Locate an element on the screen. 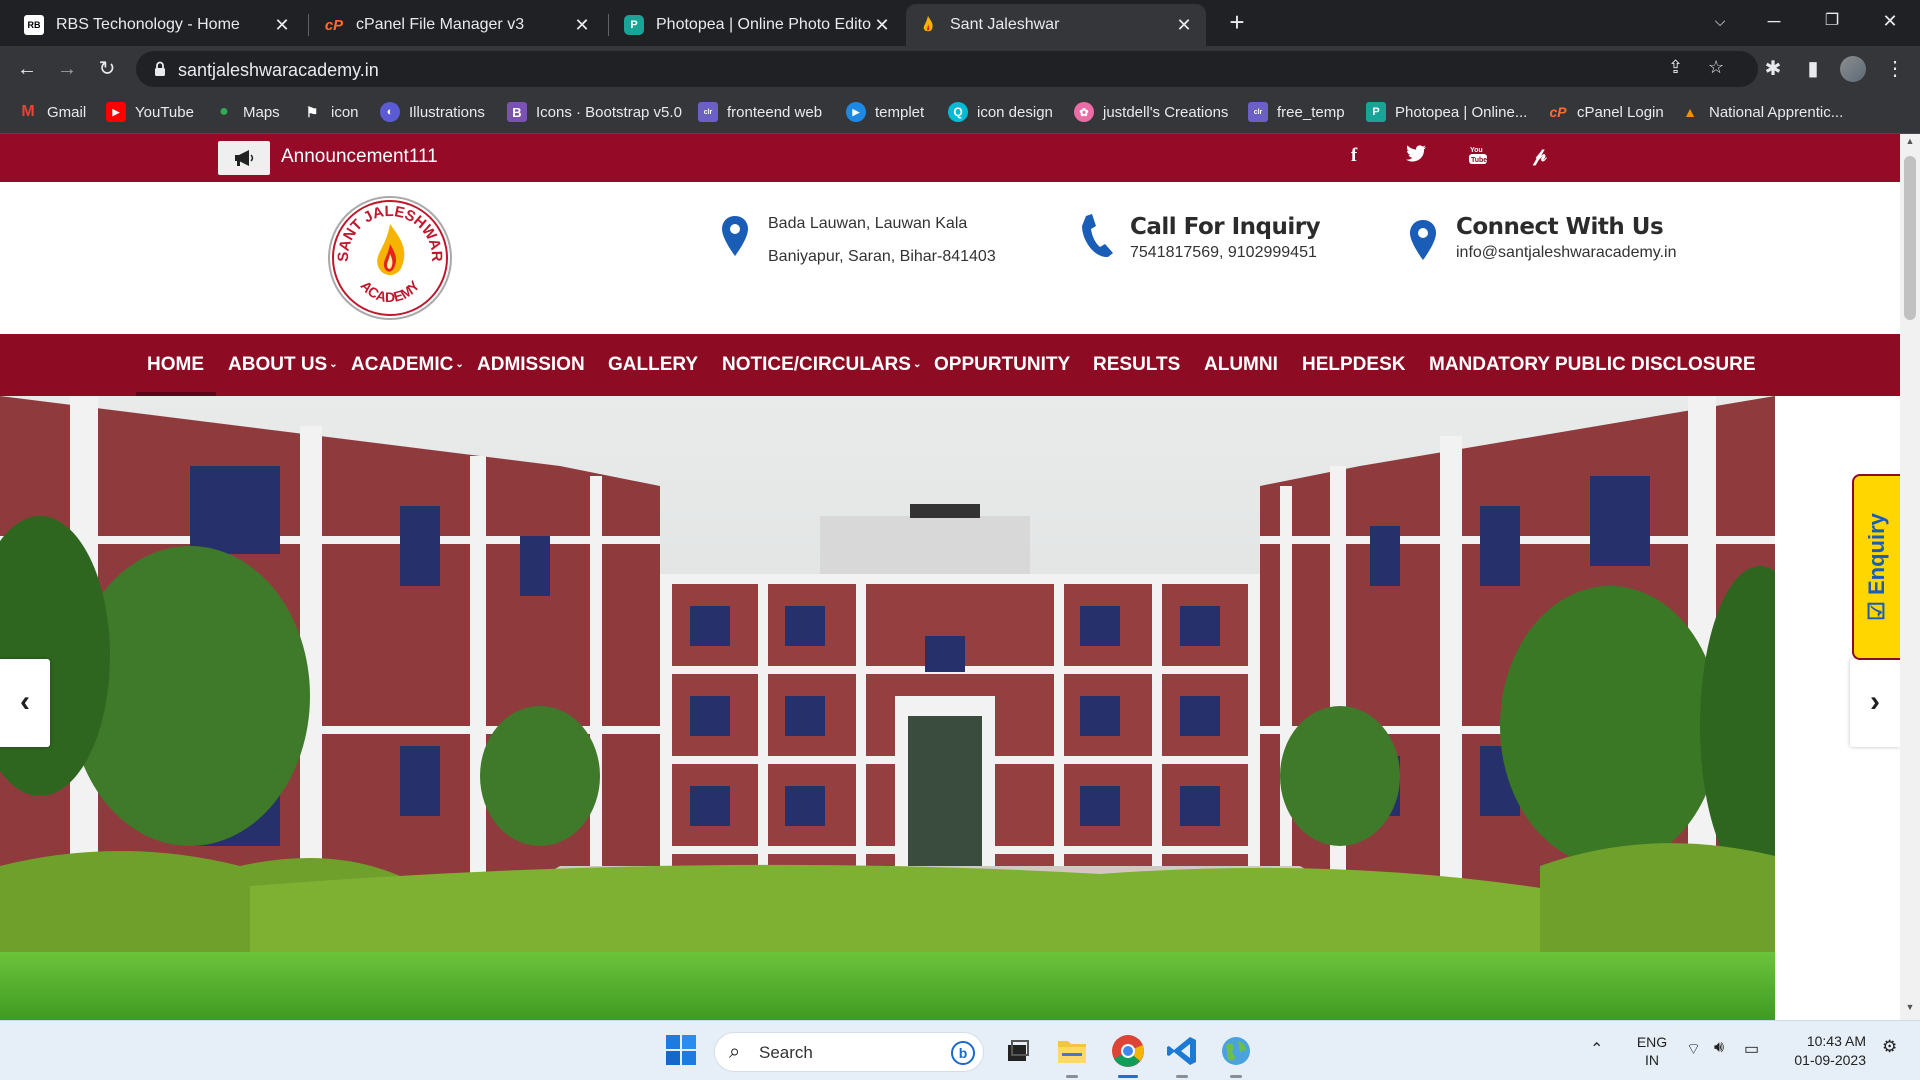  announcement-text: Announcement111 is located at coordinates (359, 157).